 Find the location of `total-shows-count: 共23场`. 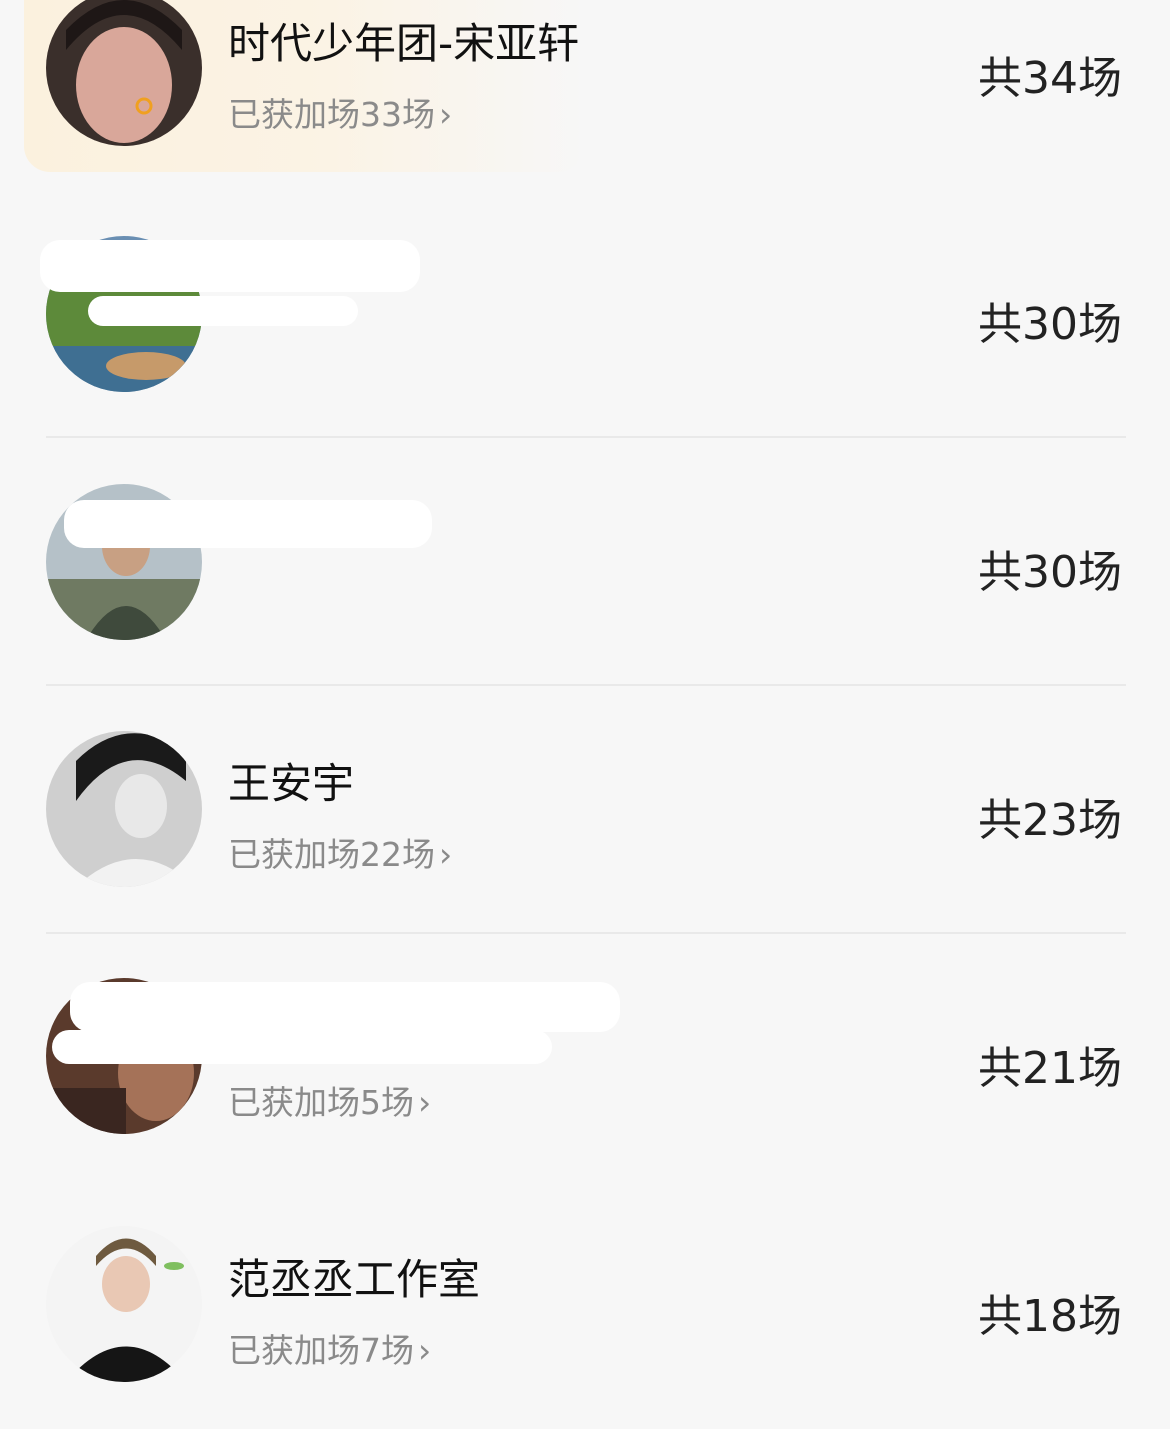

total-shows-count: 共23场 is located at coordinates (1050, 820).